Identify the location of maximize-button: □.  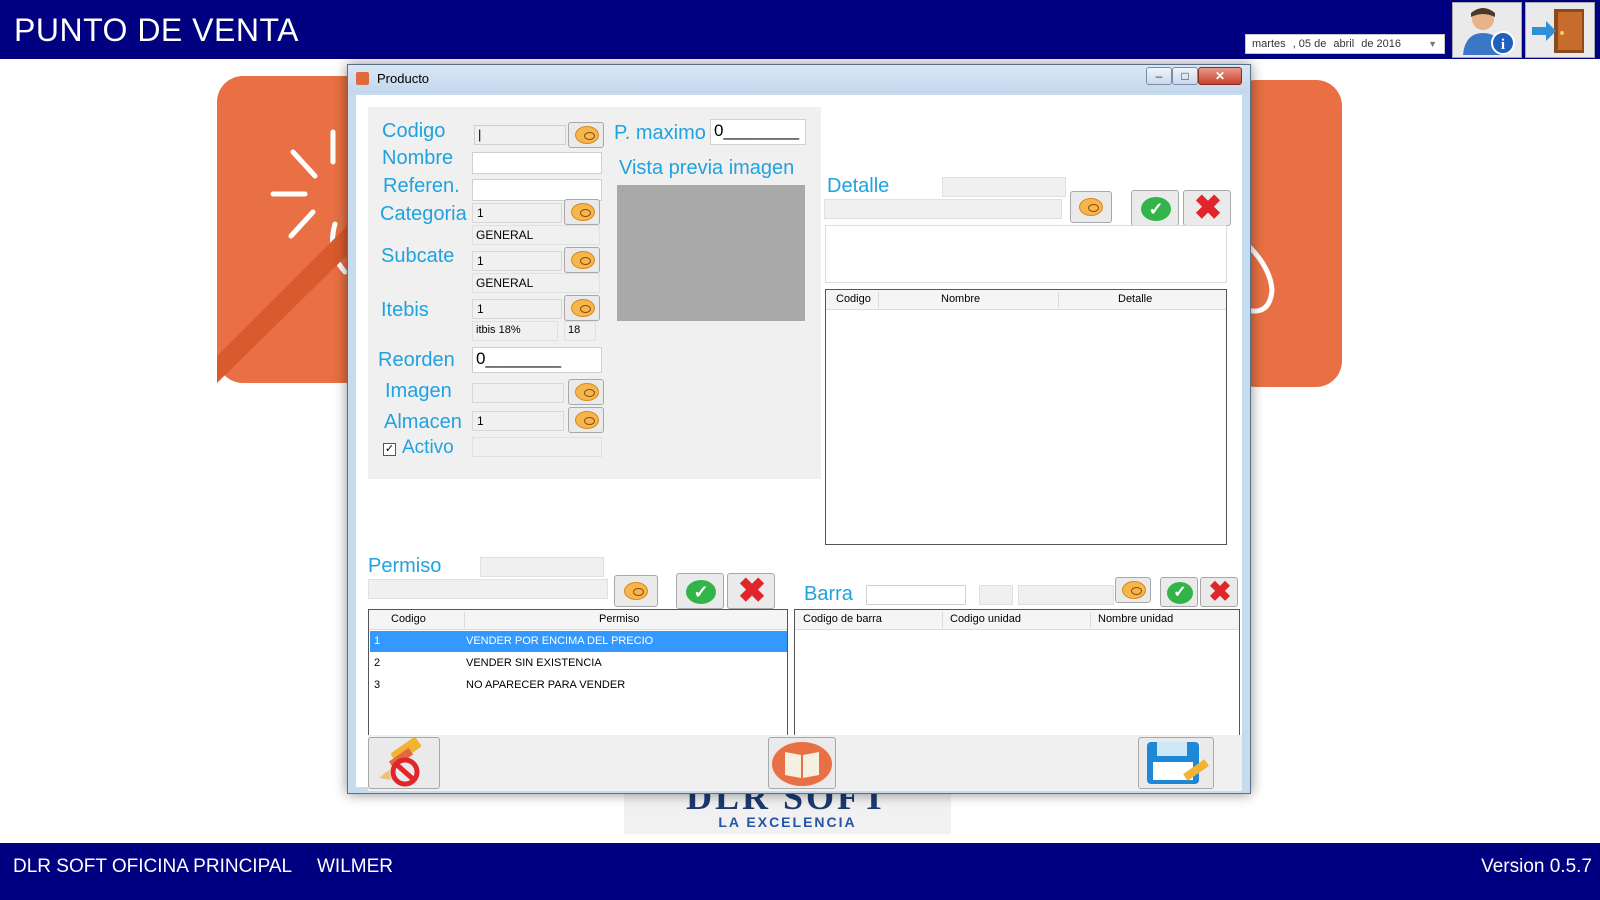
(1185, 76).